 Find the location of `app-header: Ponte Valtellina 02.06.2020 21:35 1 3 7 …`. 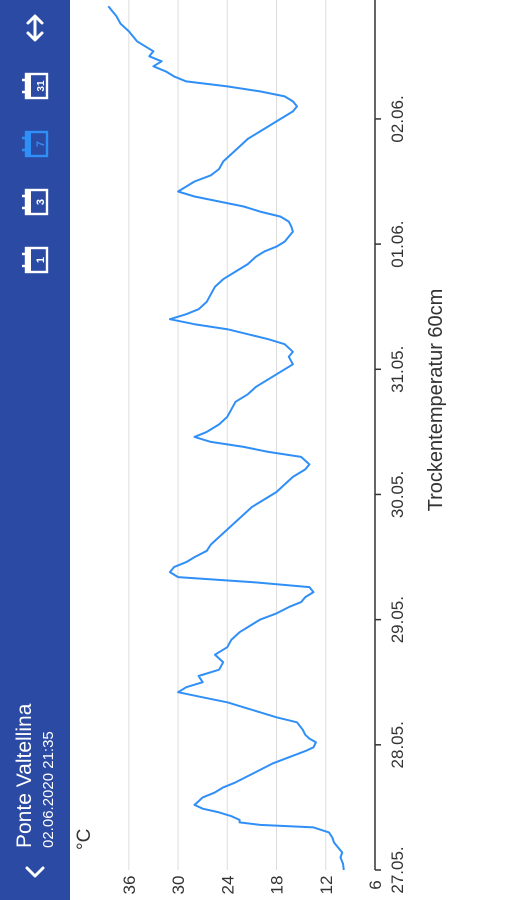

app-header: Ponte Valtellina 02.06.2020 21:35 1 3 7 … is located at coordinates (35, 450).